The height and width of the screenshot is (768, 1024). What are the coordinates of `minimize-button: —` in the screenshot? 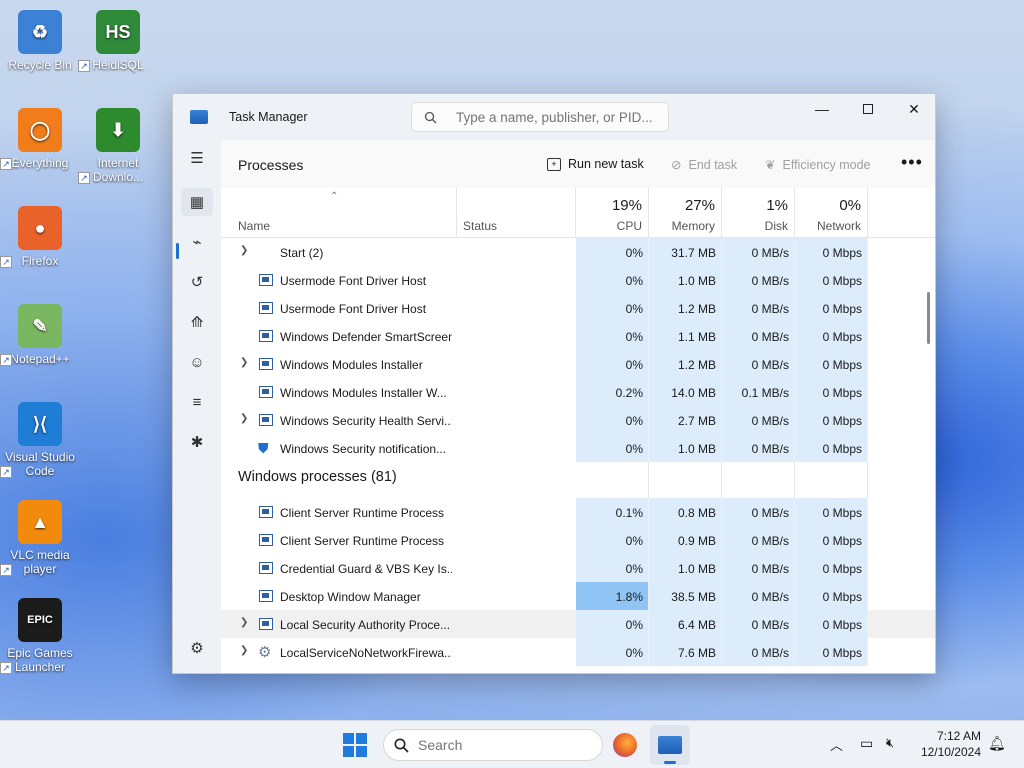 It's located at (822, 109).